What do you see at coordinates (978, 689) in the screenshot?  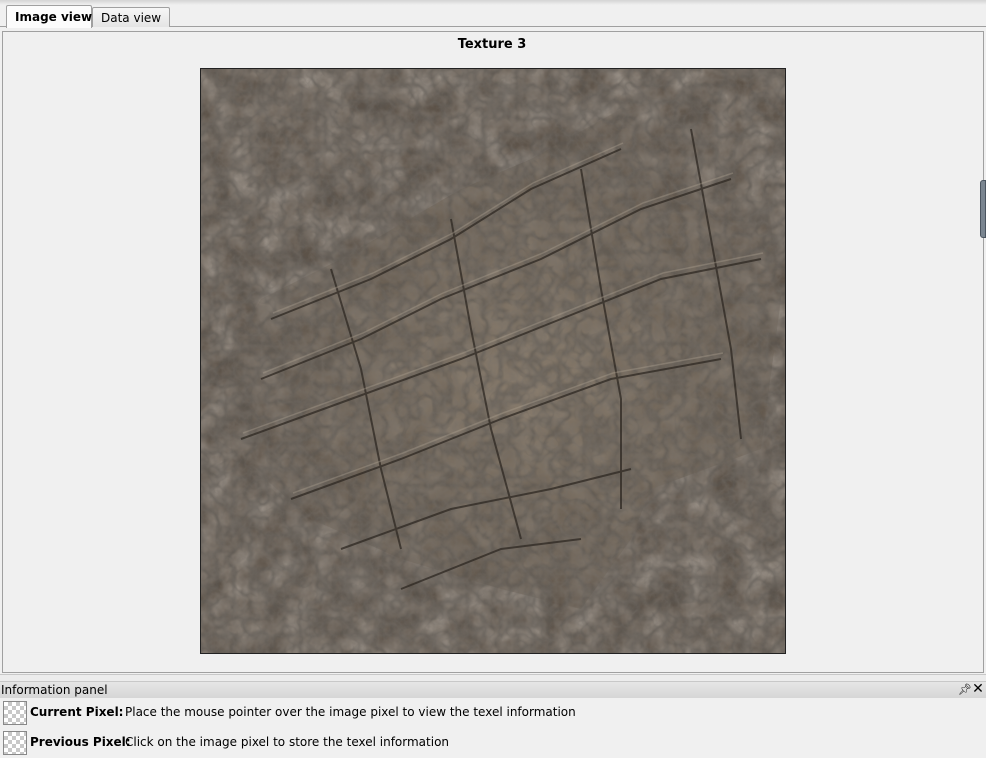 I see `close-icon: ✕` at bounding box center [978, 689].